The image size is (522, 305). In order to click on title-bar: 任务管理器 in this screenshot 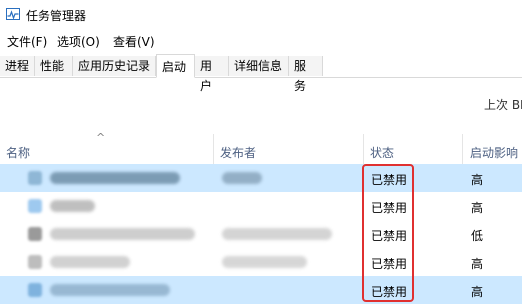, I will do `click(261, 15)`.